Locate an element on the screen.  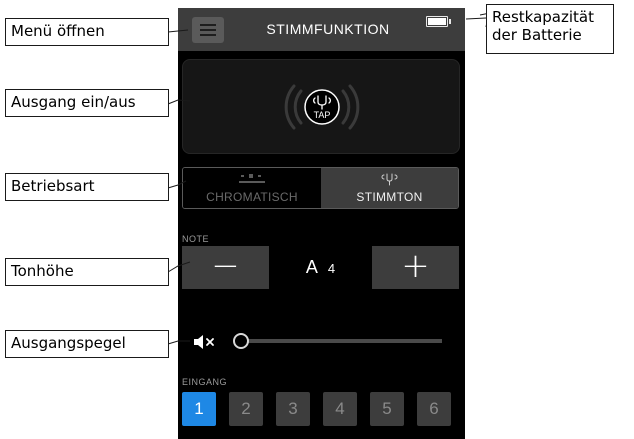
hamburger-icon is located at coordinates (208, 25).